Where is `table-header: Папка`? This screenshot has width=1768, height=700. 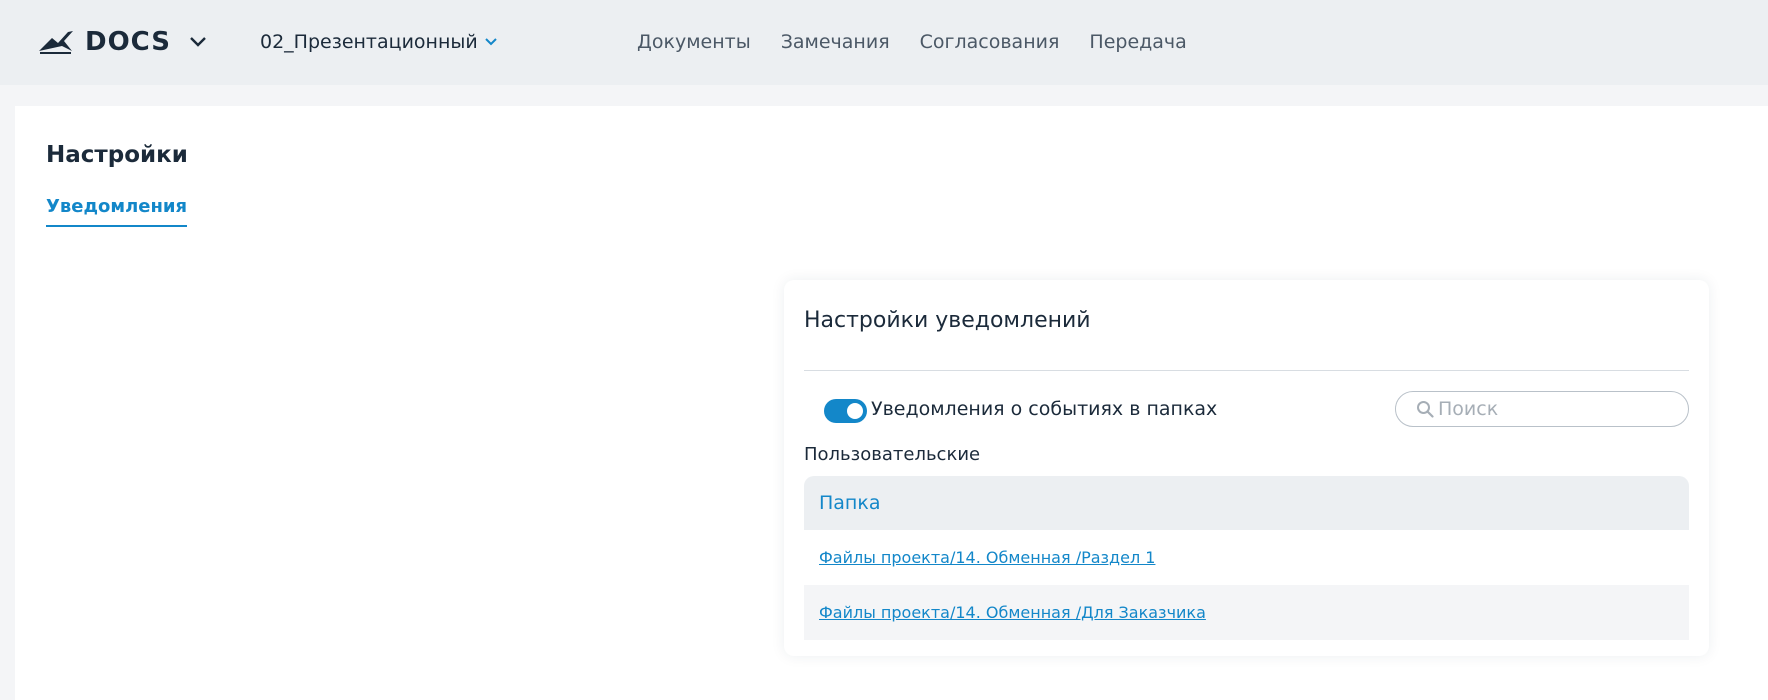 table-header: Папка is located at coordinates (1246, 503).